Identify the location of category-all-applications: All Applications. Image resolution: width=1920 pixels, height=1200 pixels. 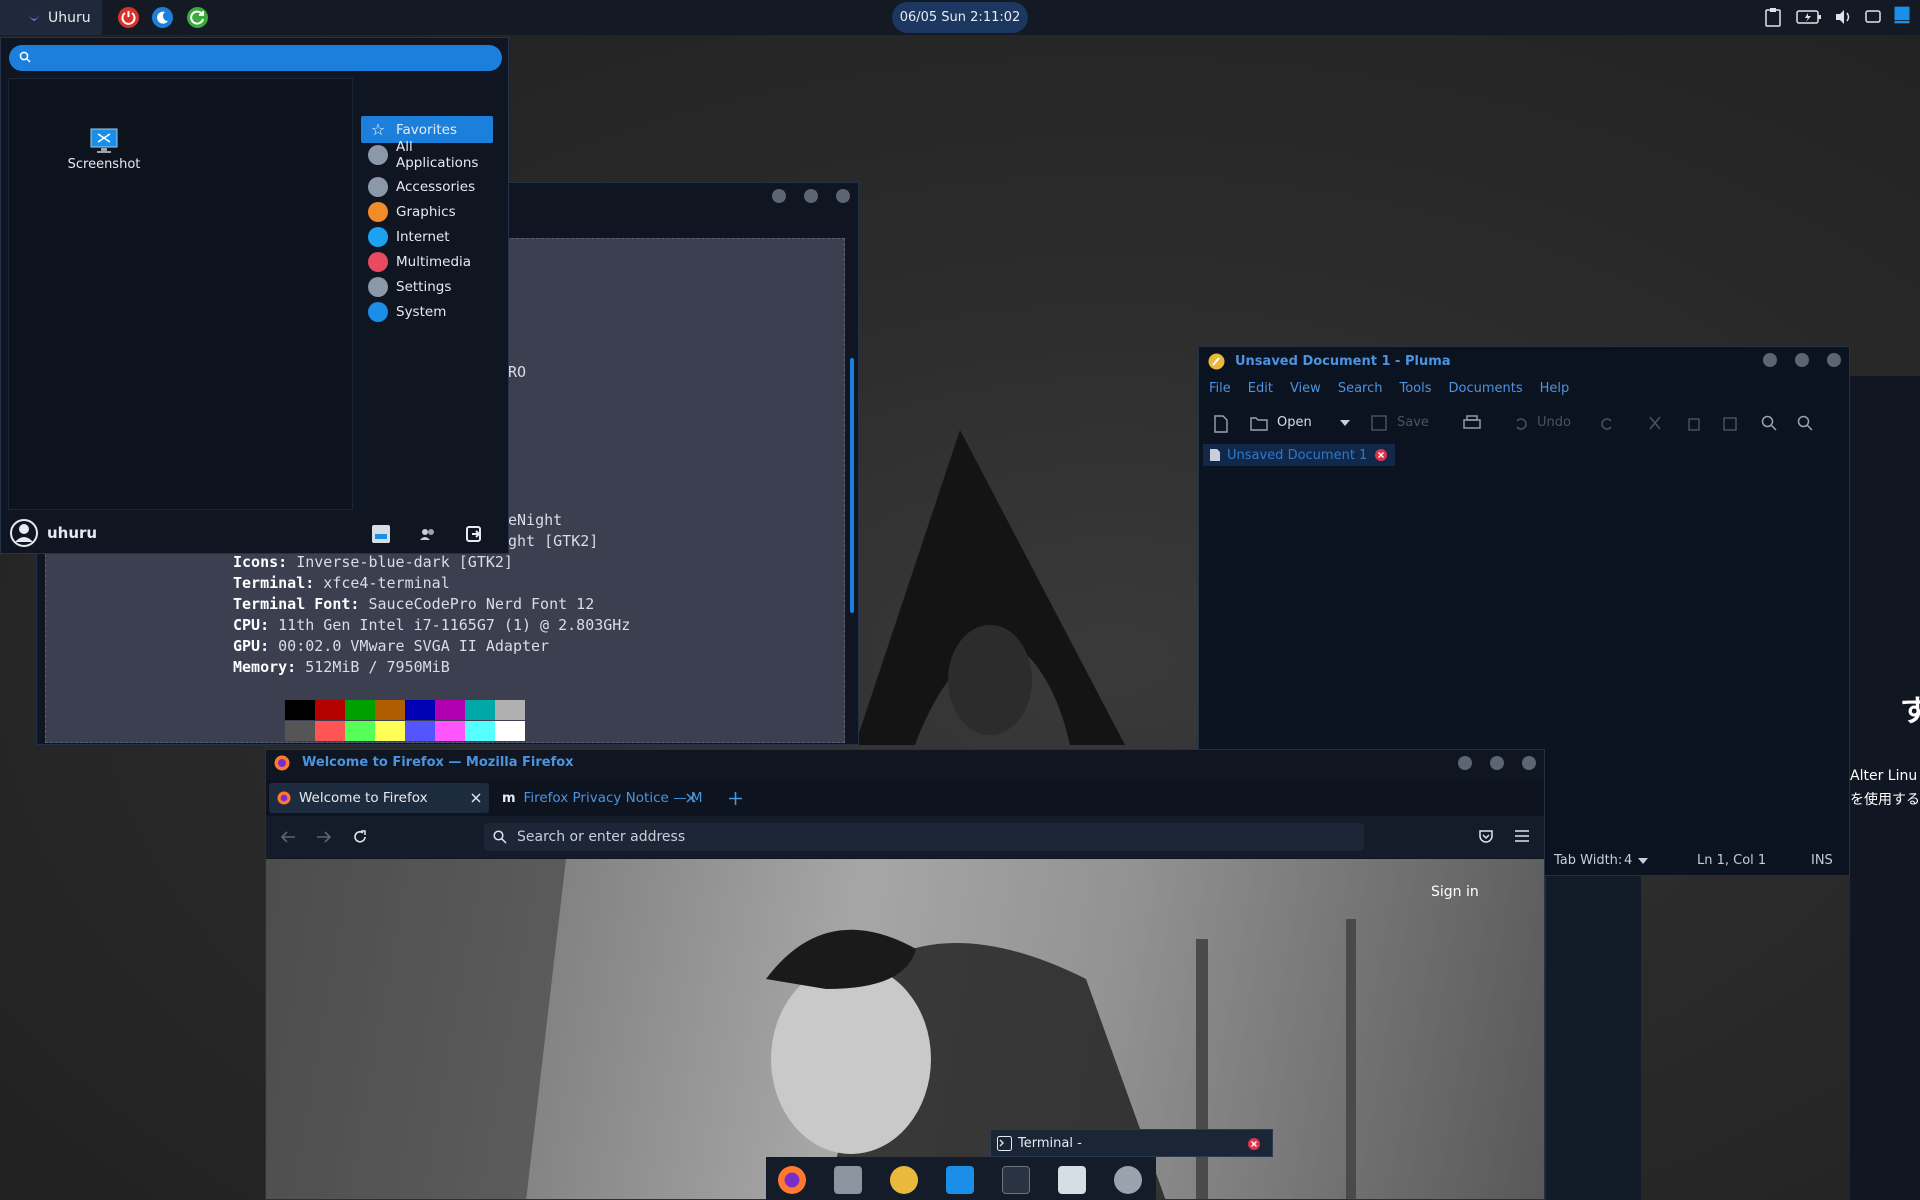
(427, 154).